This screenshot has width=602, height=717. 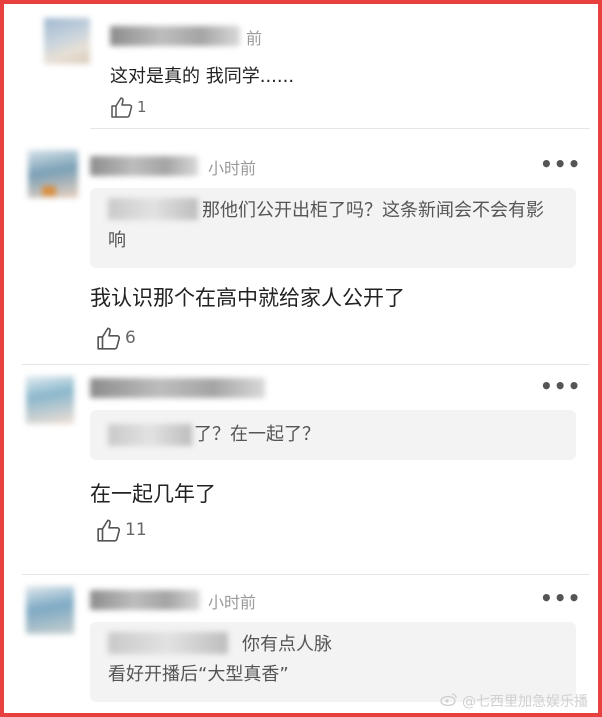 What do you see at coordinates (136, 530) in the screenshot?
I see `like-count: 11` at bounding box center [136, 530].